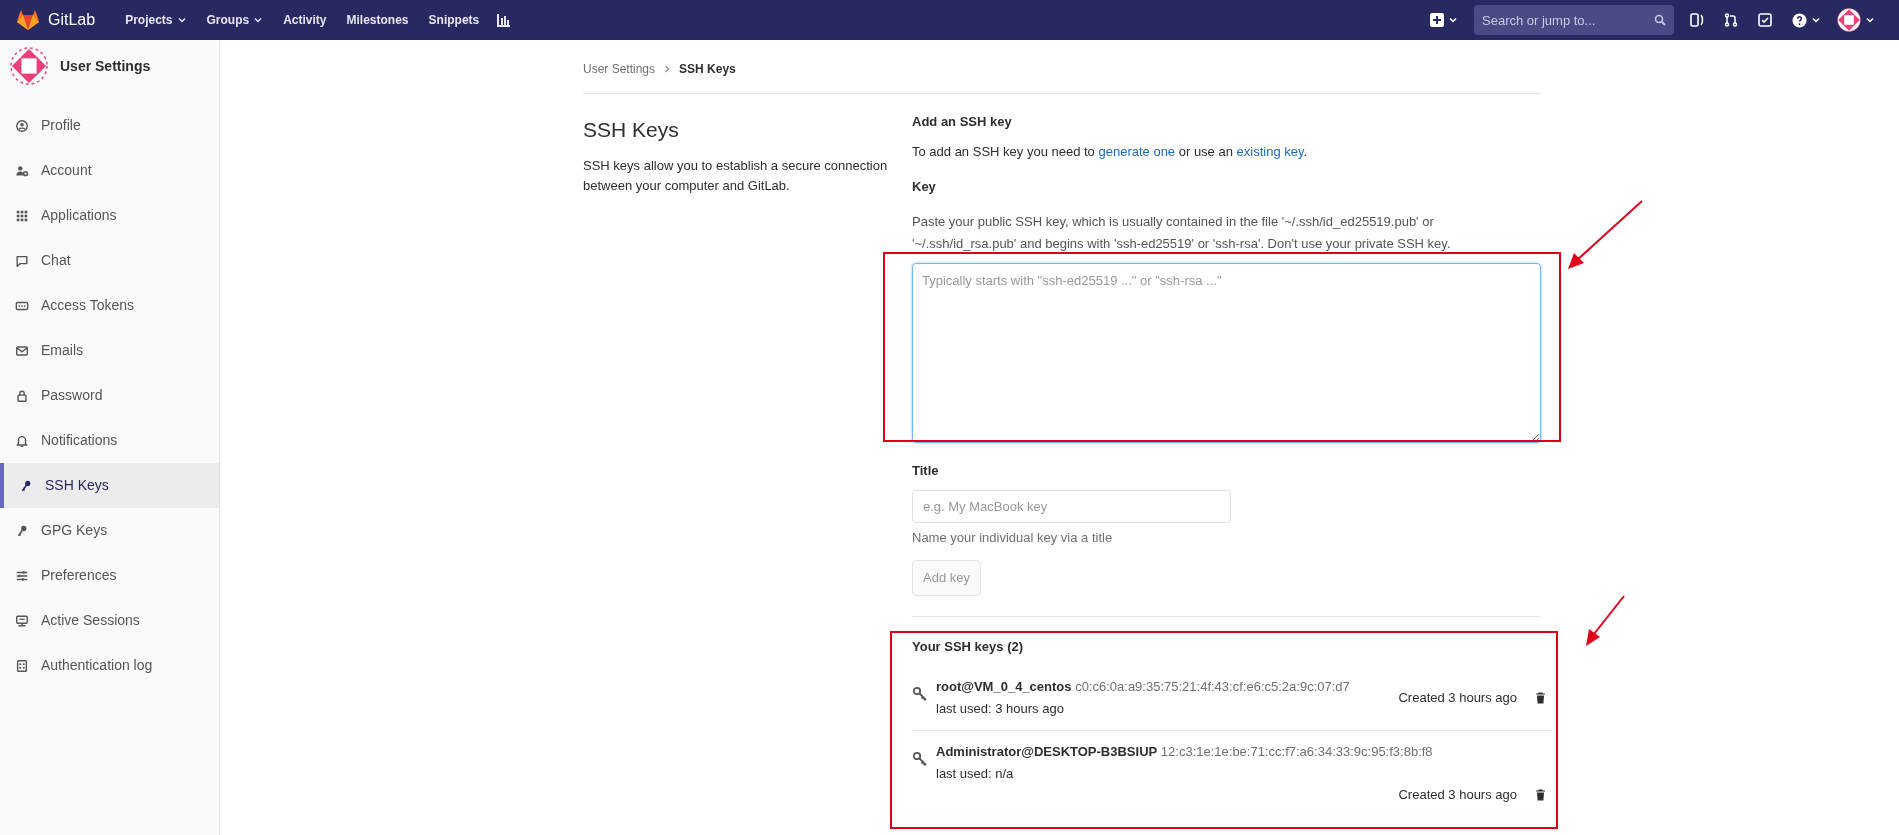  What do you see at coordinates (1013, 538) in the screenshot?
I see `title-help-text: Name your individual key via a title` at bounding box center [1013, 538].